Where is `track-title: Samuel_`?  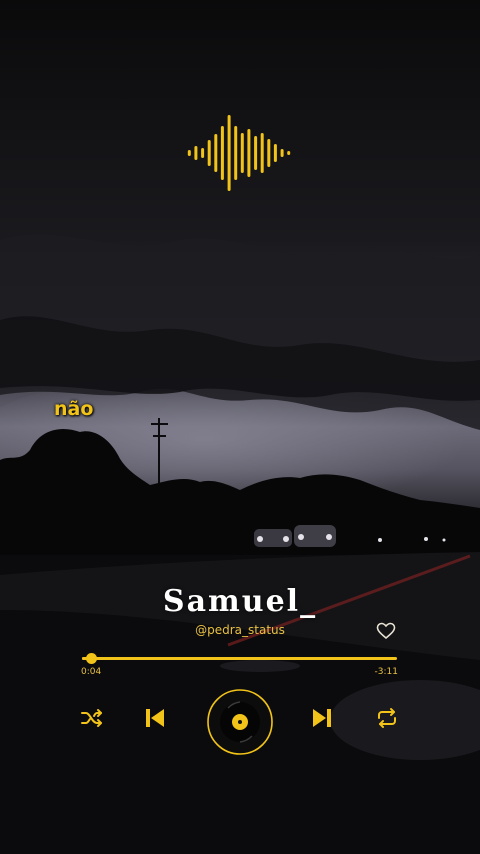
track-title: Samuel_ is located at coordinates (240, 601).